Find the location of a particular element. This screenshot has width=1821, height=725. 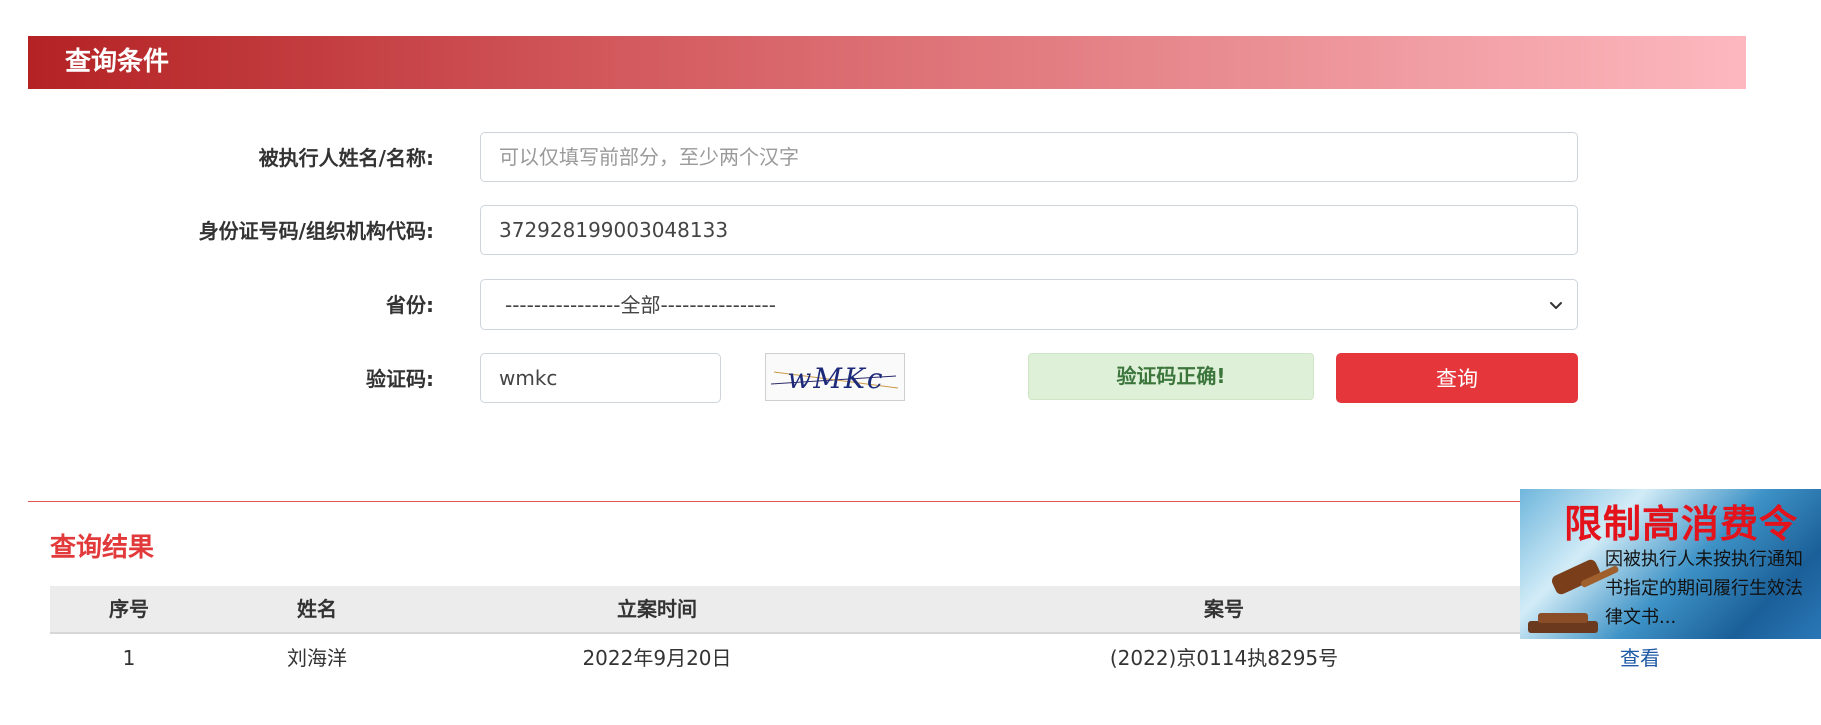

query-button: 查询 is located at coordinates (1457, 378).